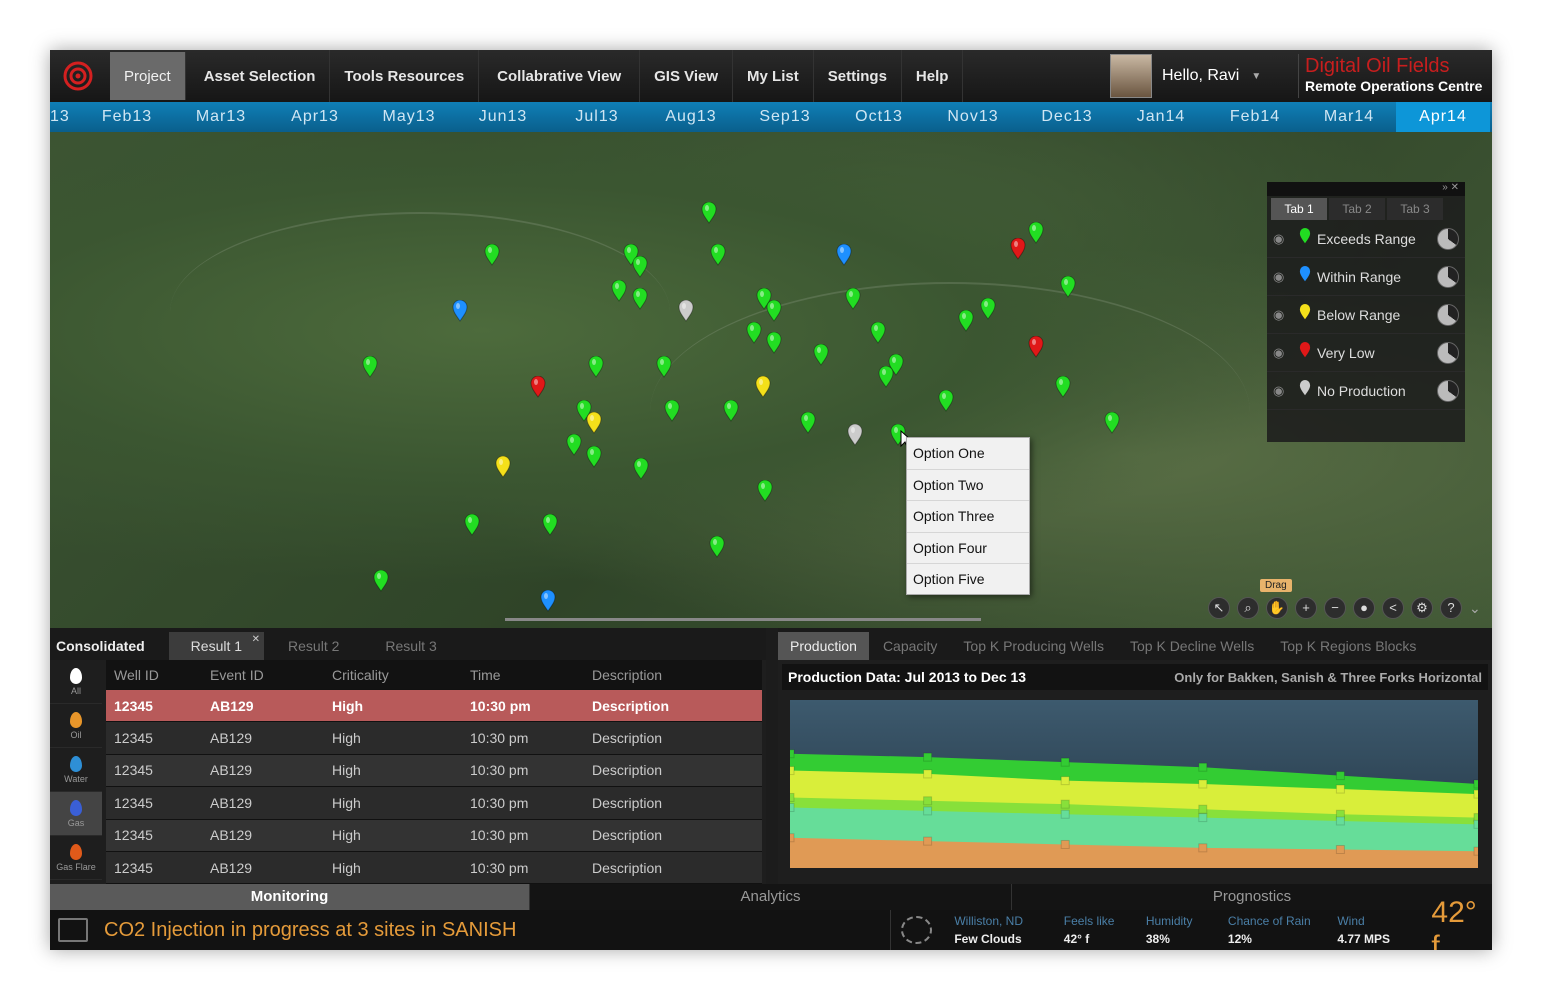 The image size is (1542, 1000). Describe the element at coordinates (1357, 209) in the screenshot. I see `legend-tab-2: Tab 2` at that location.